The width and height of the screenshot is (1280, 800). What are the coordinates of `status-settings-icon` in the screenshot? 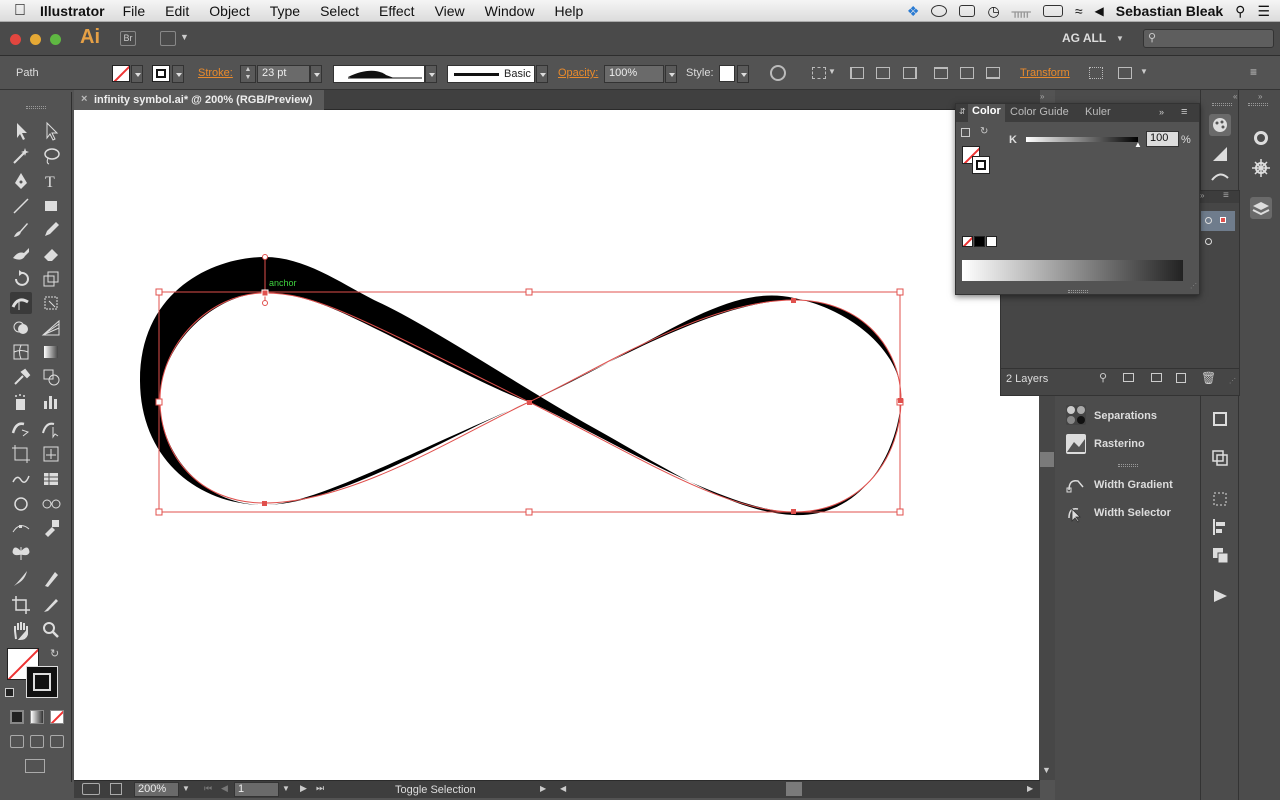 It's located at (91, 789).